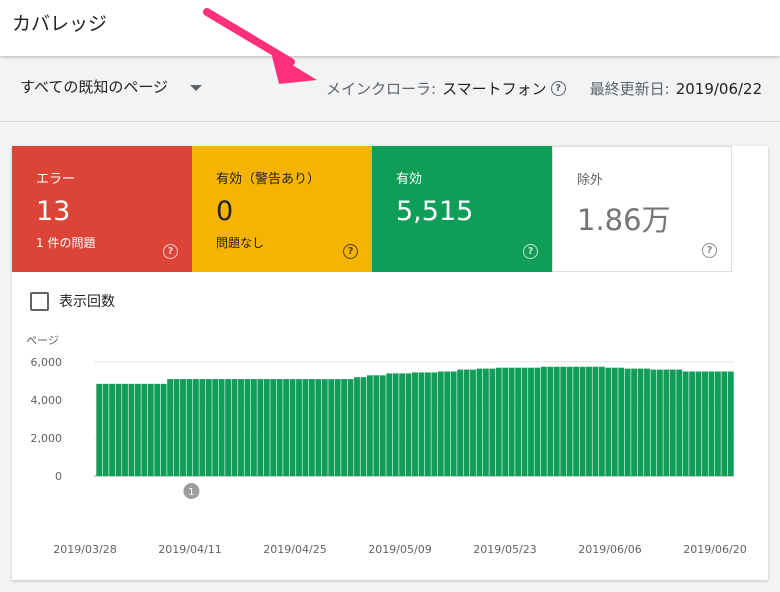 Image resolution: width=780 pixels, height=592 pixels. I want to click on tile-warning-count: 0, so click(225, 211).